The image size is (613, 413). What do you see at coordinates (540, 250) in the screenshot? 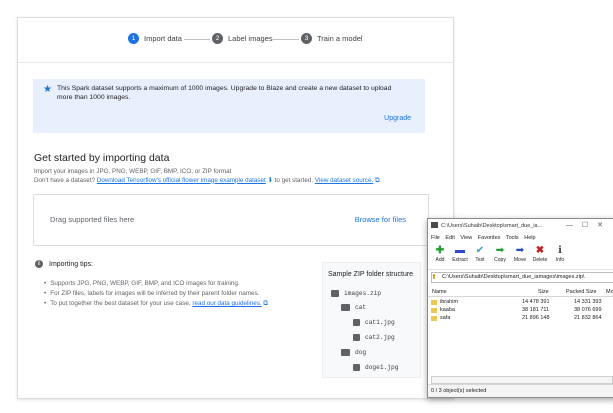
I see `delete-x-icon: ✖` at bounding box center [540, 250].